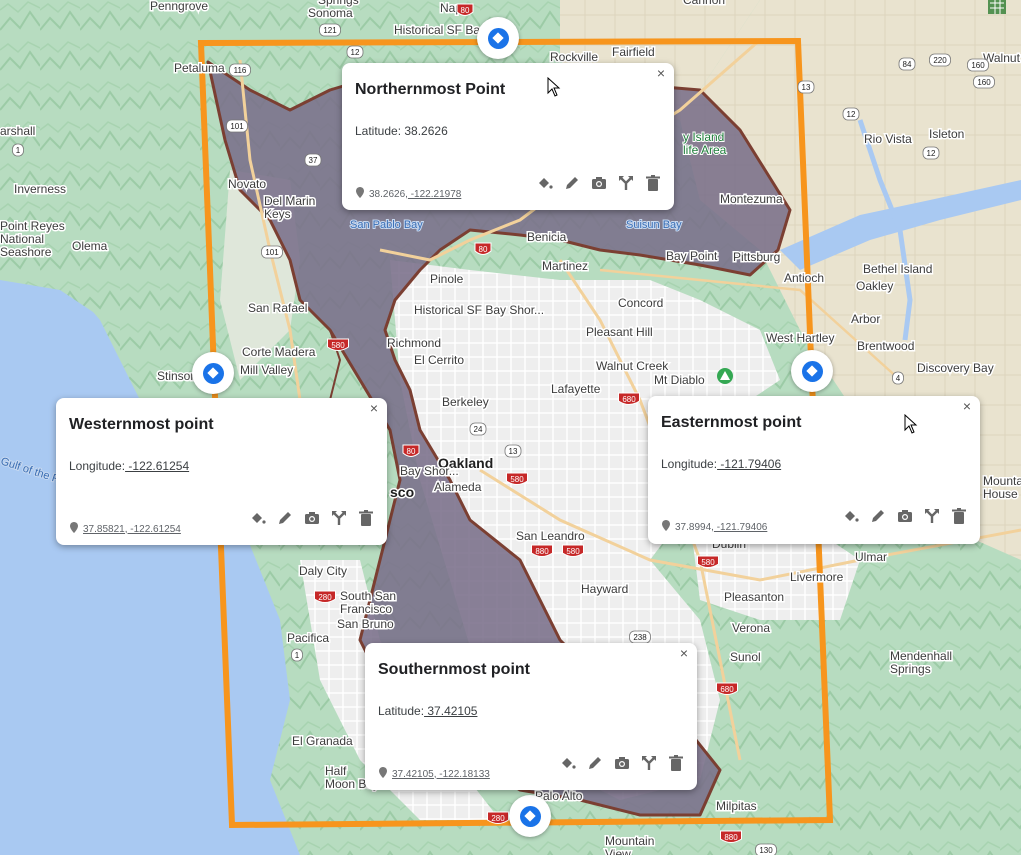 The width and height of the screenshot is (1021, 855). What do you see at coordinates (266, 370) in the screenshot?
I see `map-label-mill-valley: Mill Valley` at bounding box center [266, 370].